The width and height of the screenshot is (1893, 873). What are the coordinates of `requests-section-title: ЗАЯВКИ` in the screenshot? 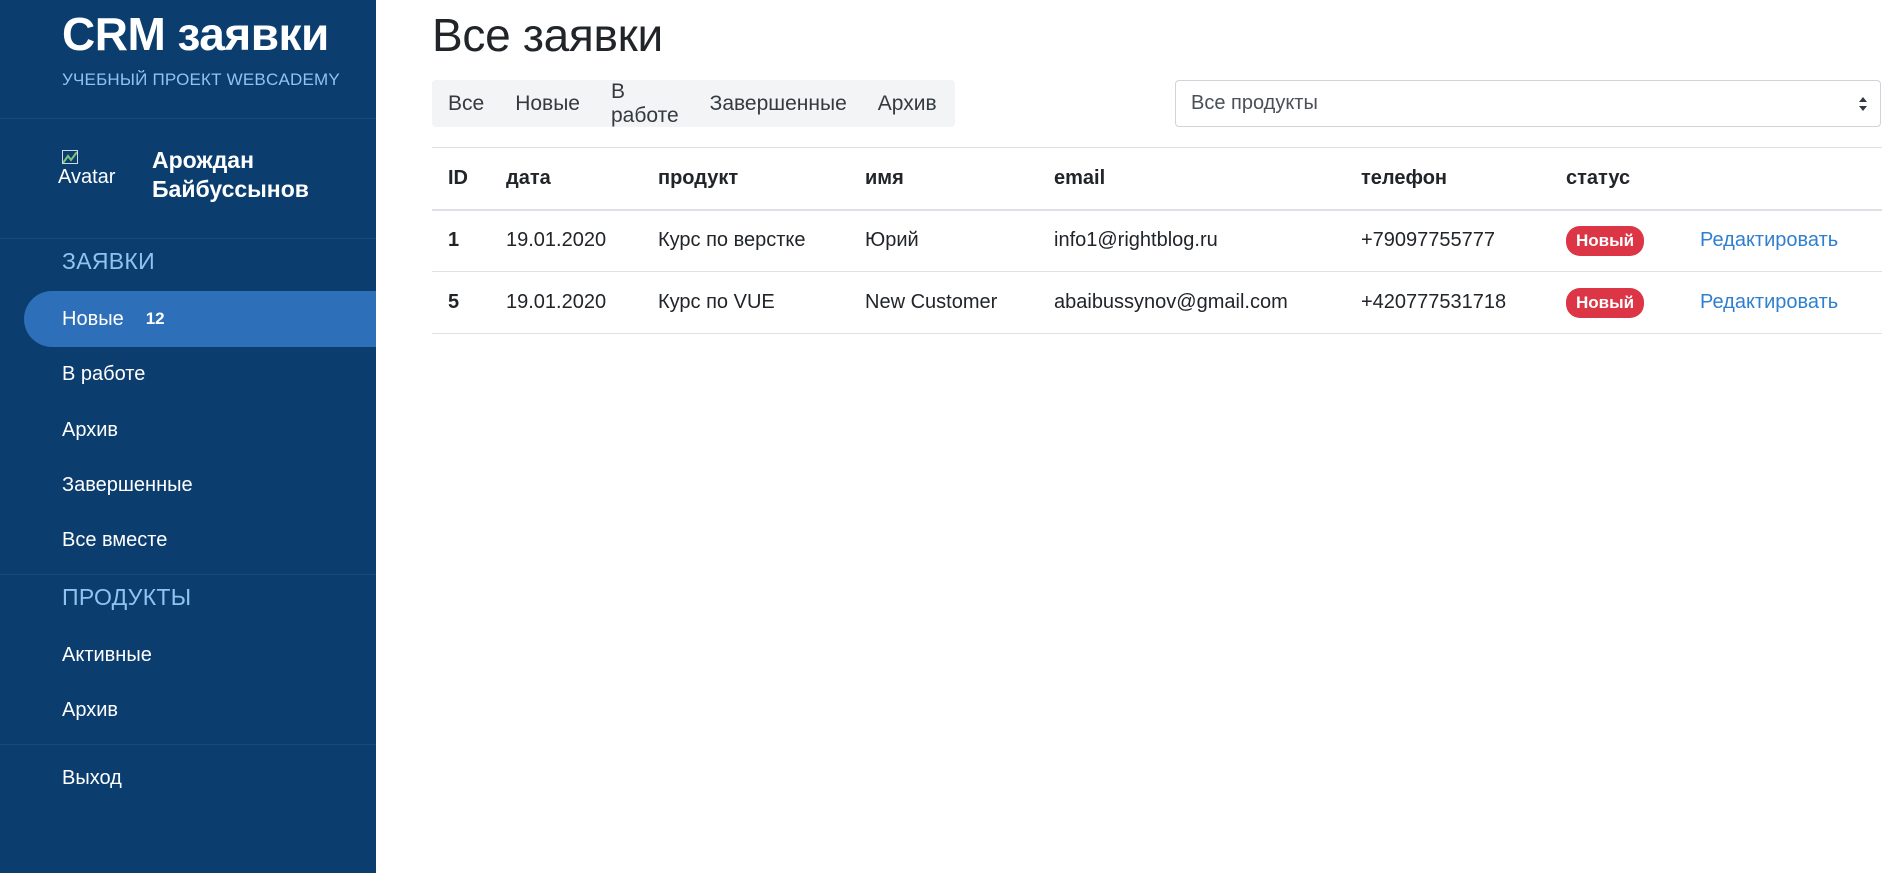 It's located at (108, 261).